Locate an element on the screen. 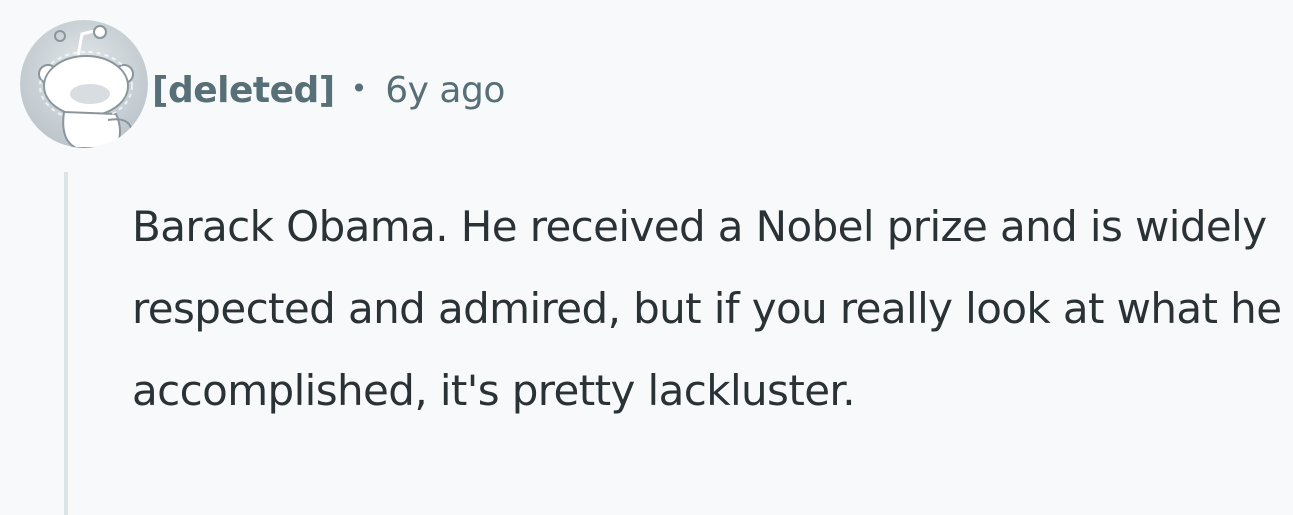 This screenshot has height=515, width=1293. comment-age: 6y ago is located at coordinates (445, 90).